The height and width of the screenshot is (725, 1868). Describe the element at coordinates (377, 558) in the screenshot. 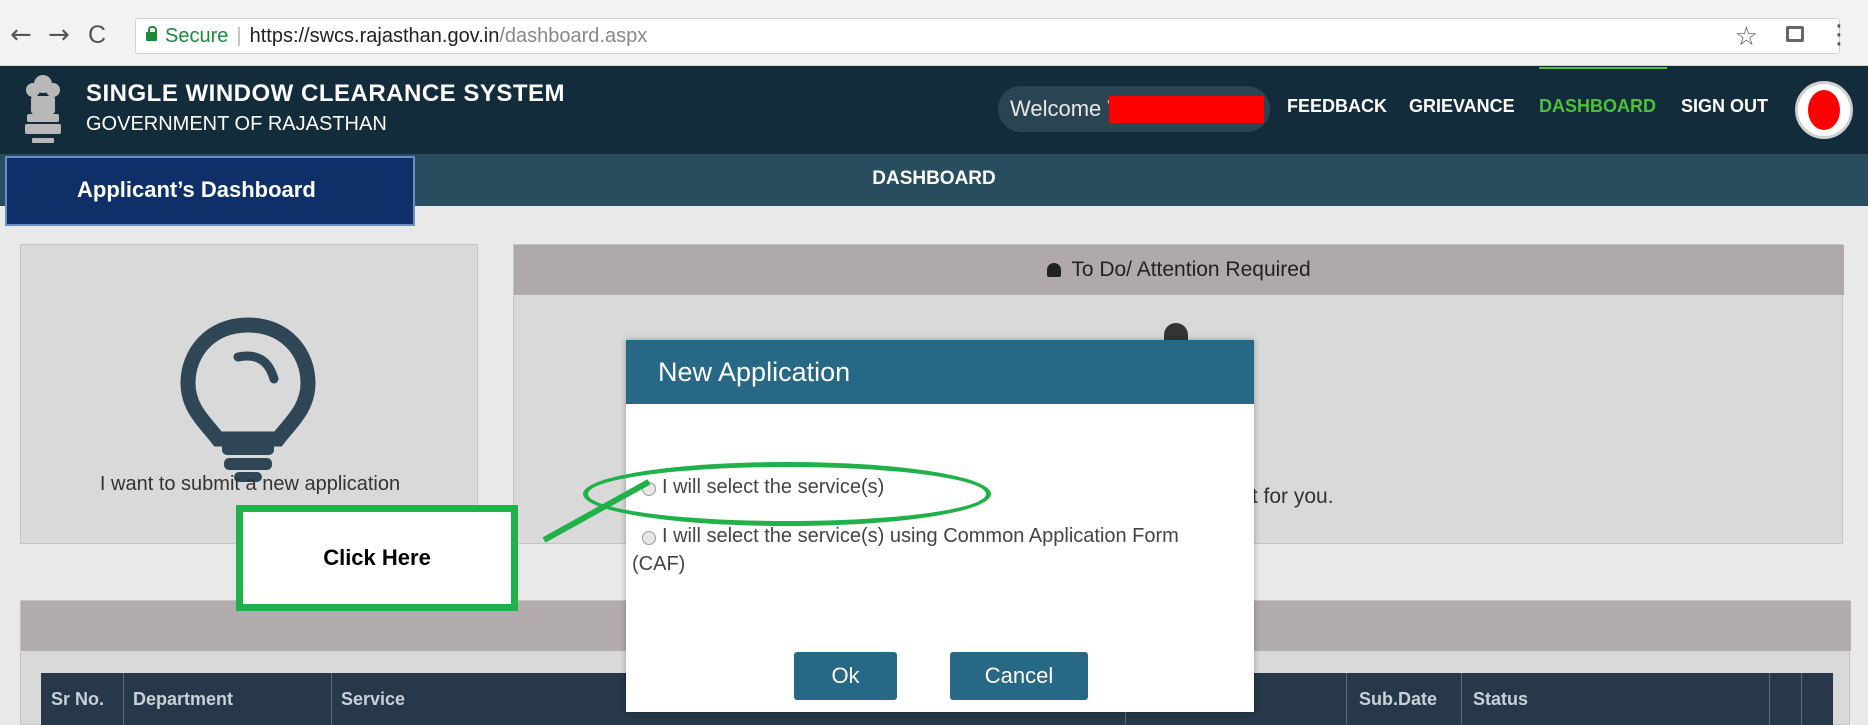

I see `click-here-callout: Click Here` at that location.